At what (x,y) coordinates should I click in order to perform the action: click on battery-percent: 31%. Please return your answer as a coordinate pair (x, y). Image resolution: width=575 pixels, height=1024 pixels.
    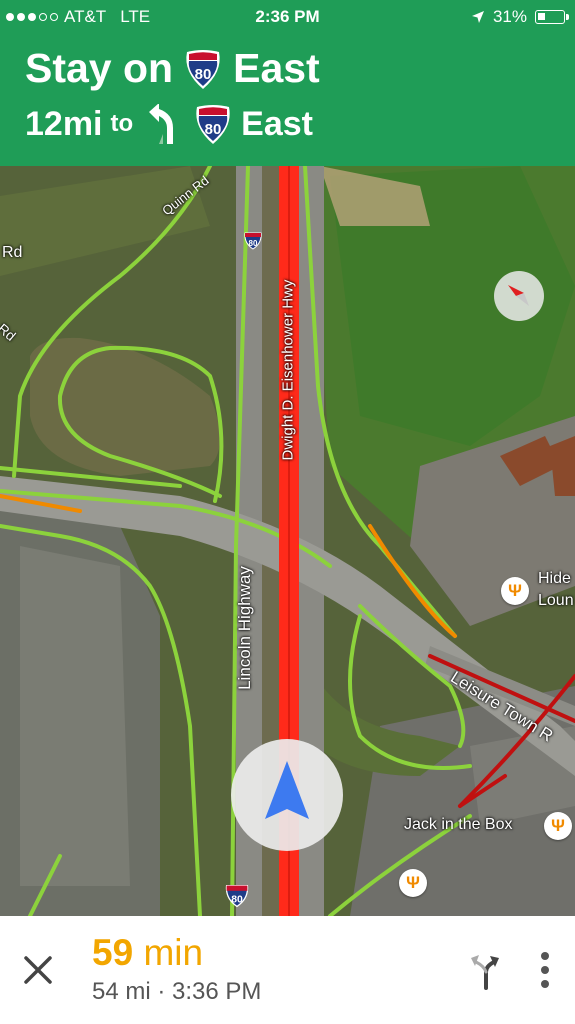
    Looking at the image, I should click on (509, 16).